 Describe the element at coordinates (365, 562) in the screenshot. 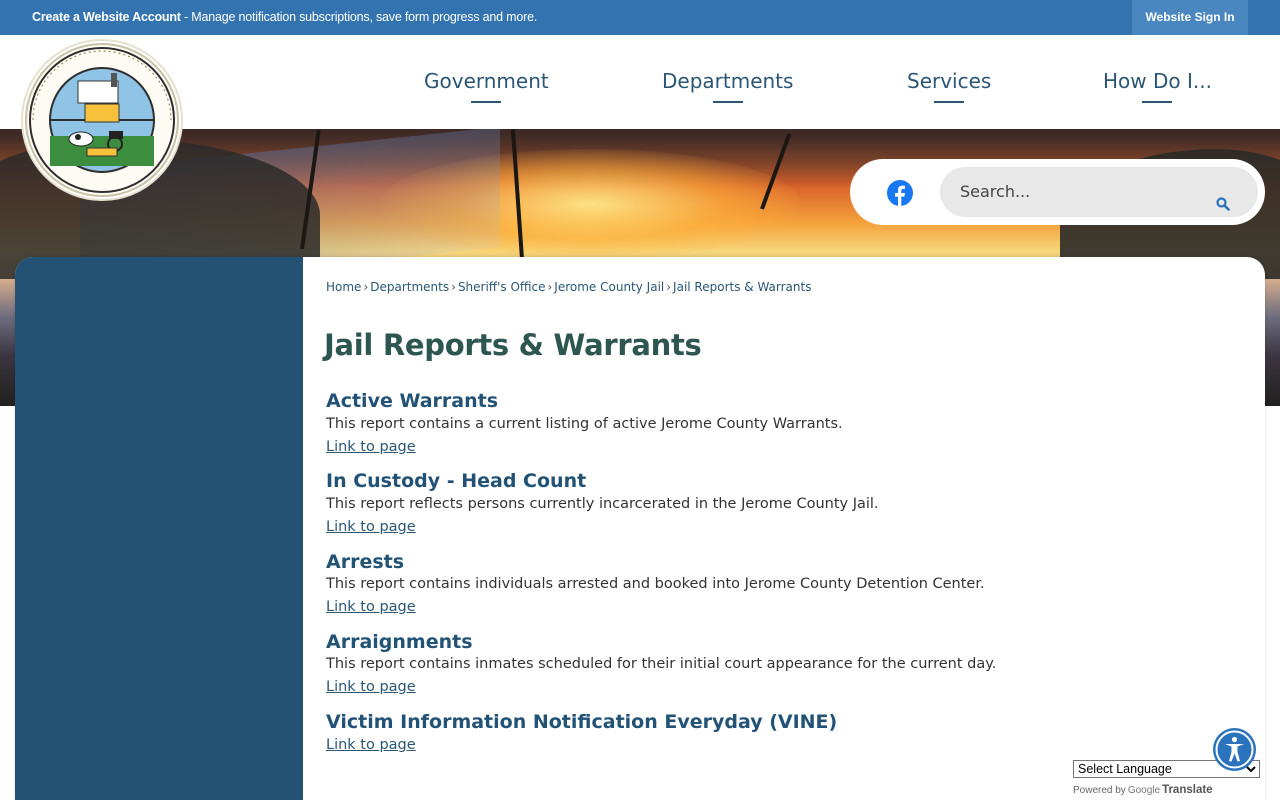

I see `item-title-arrests: Arrests` at that location.